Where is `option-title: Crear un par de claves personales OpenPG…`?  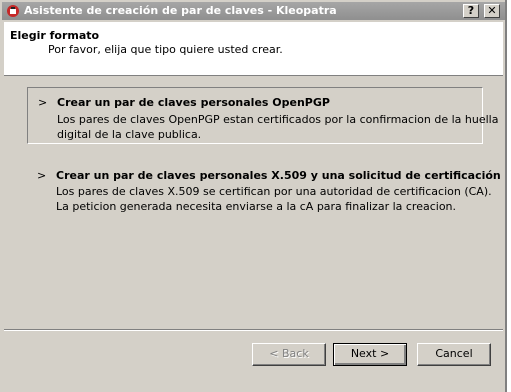 option-title: Crear un par de claves personales OpenPG… is located at coordinates (193, 102).